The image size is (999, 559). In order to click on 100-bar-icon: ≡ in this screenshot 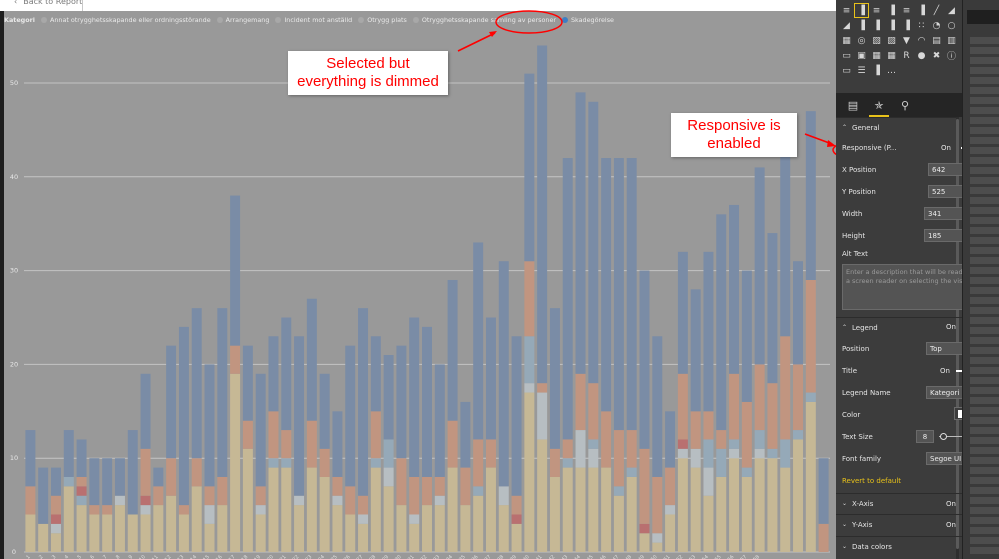, I will do `click(906, 10)`.